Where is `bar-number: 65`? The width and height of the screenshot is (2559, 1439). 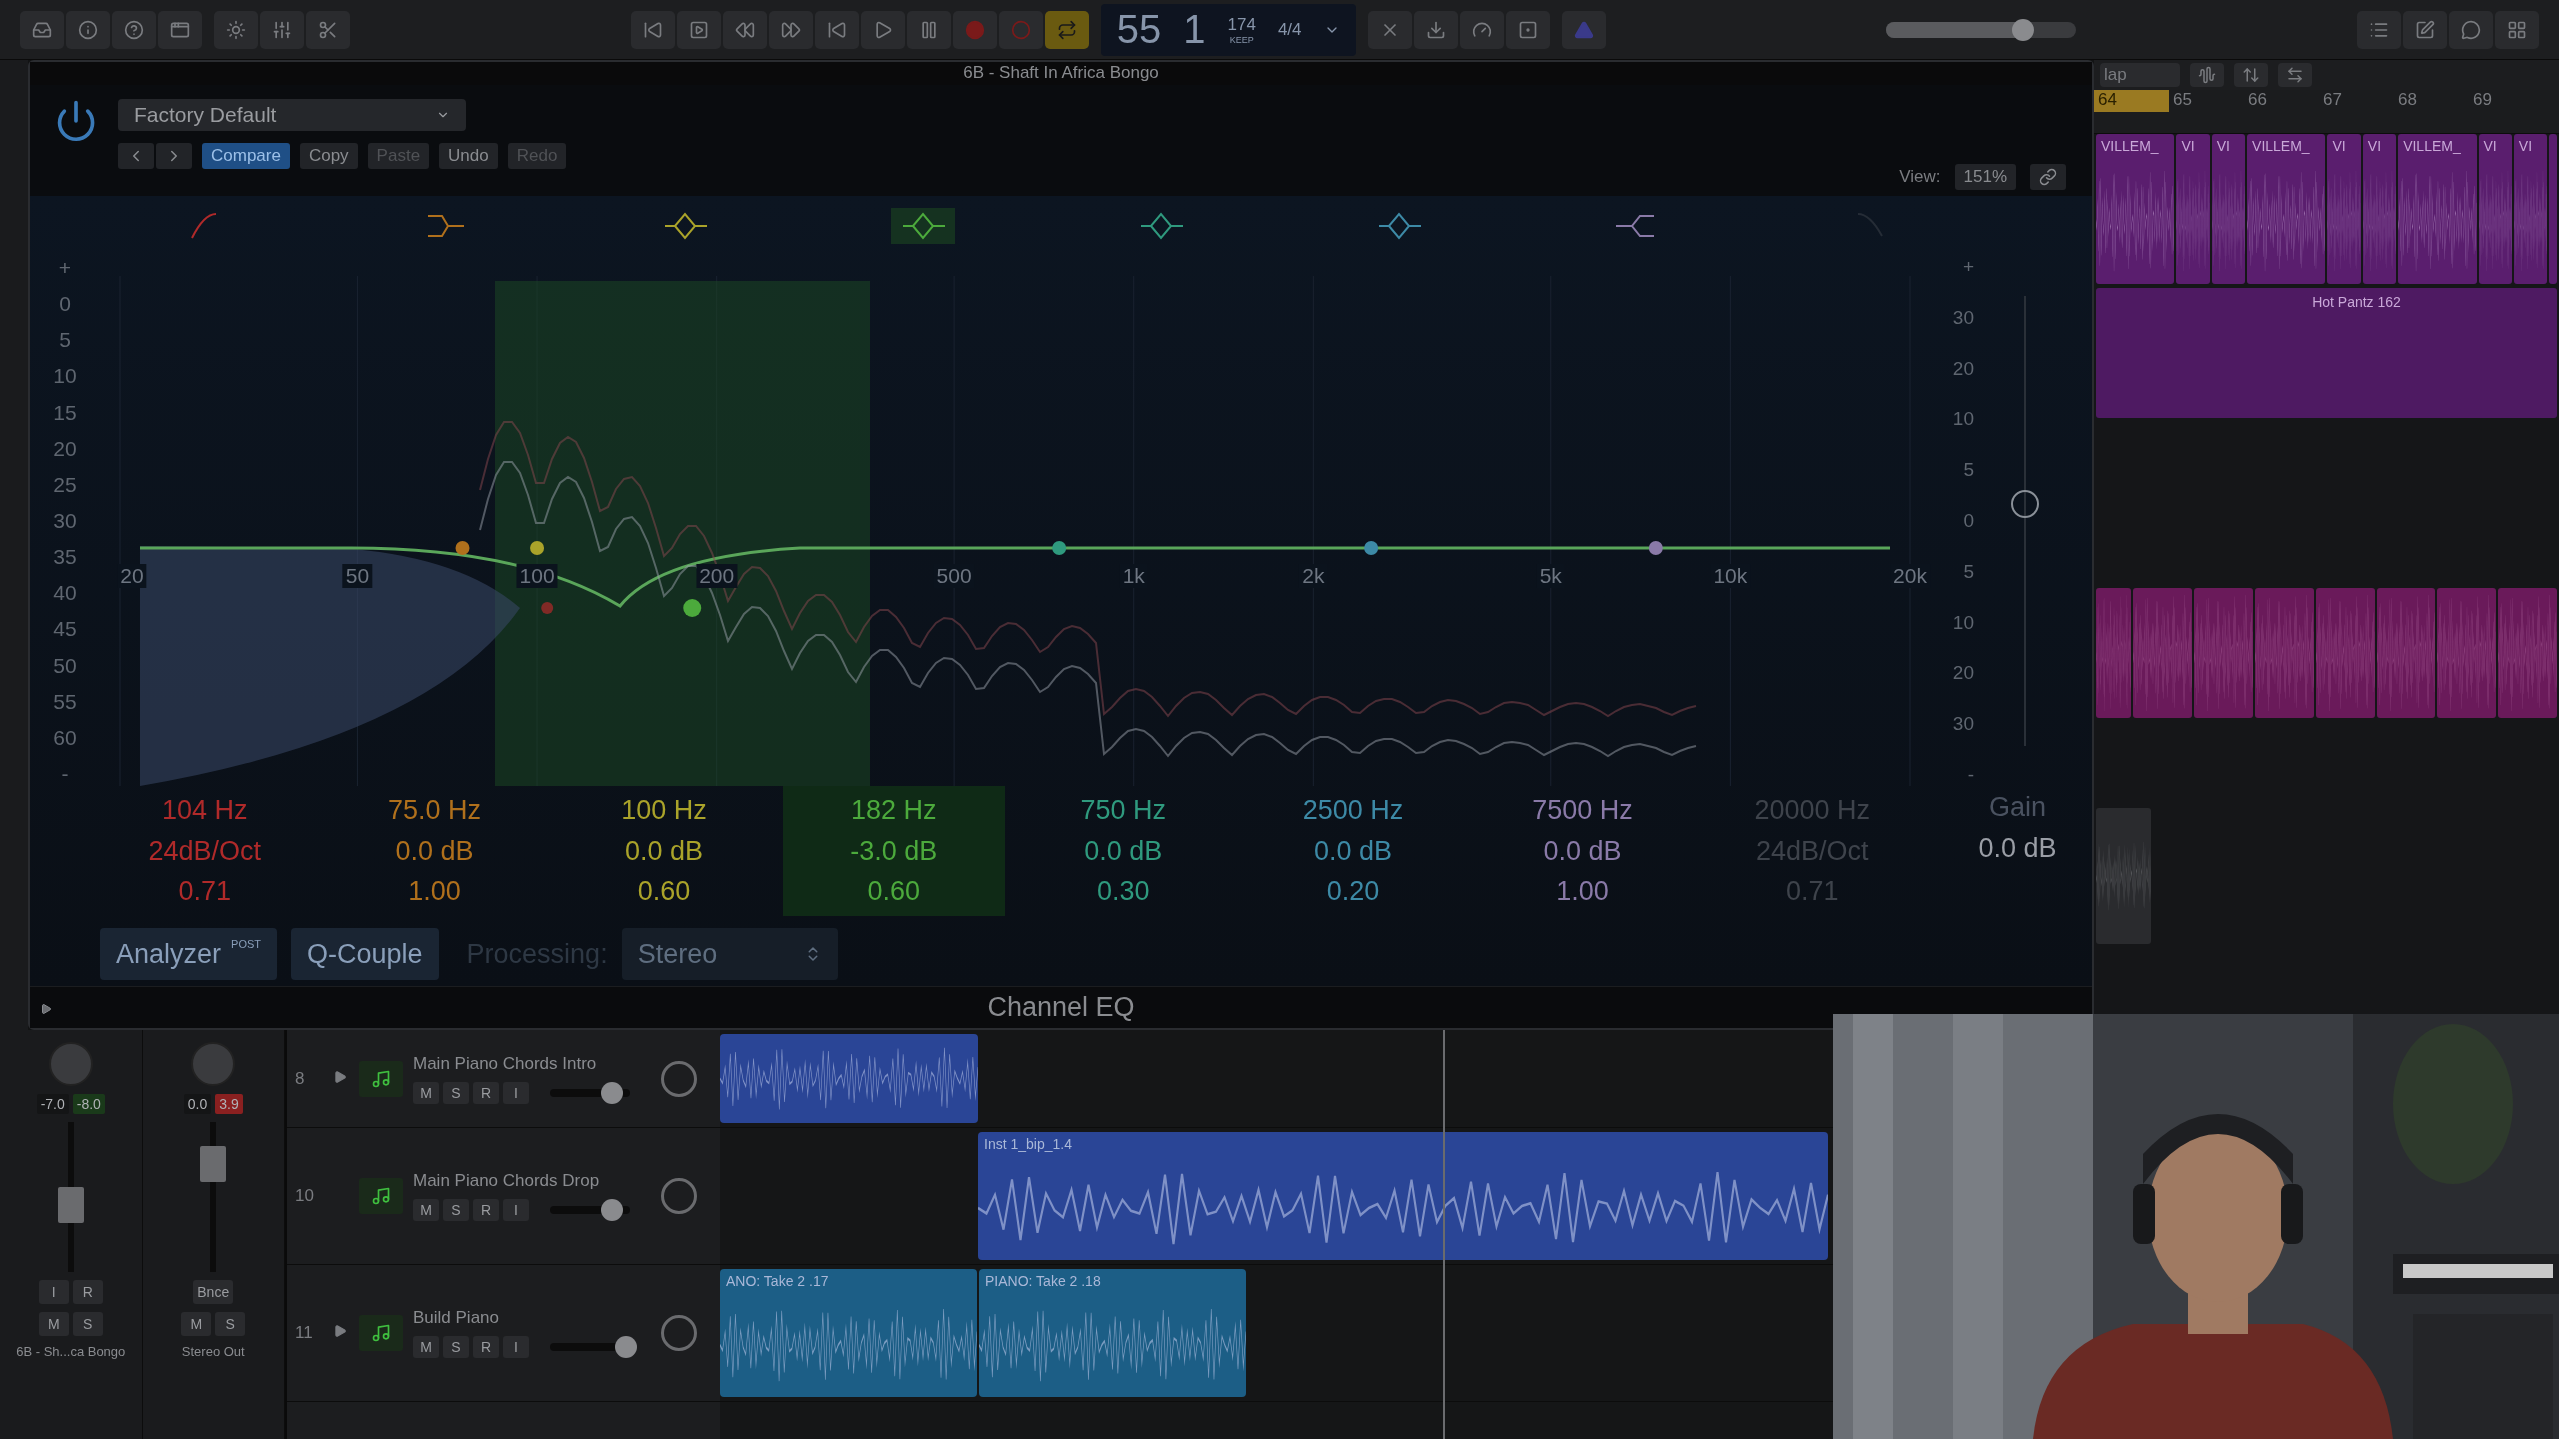 bar-number: 65 is located at coordinates (2206, 101).